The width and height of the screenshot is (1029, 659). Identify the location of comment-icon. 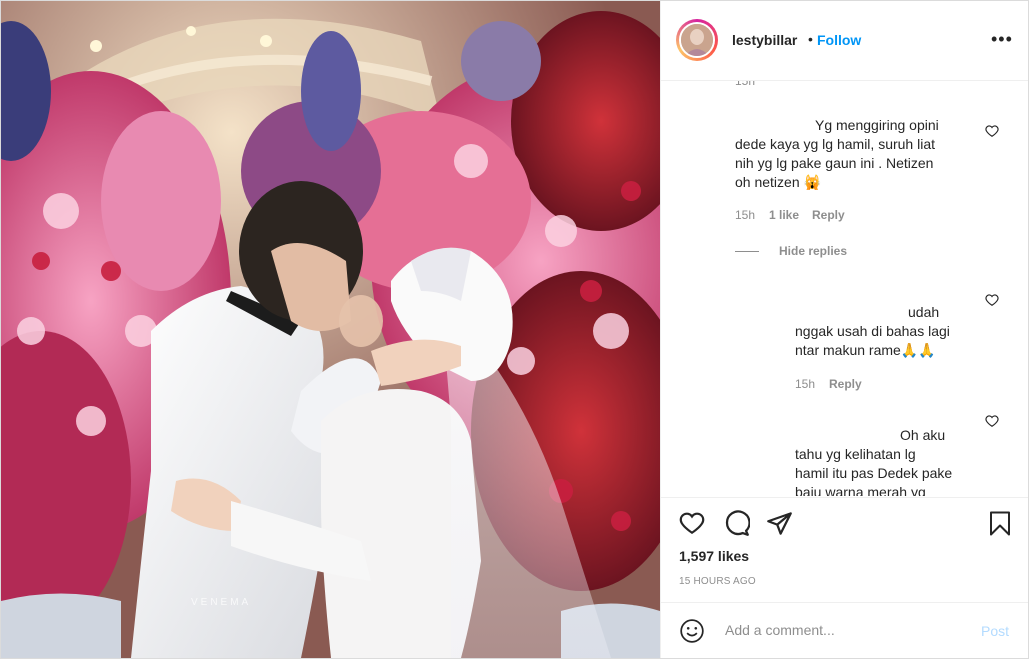
(736, 523).